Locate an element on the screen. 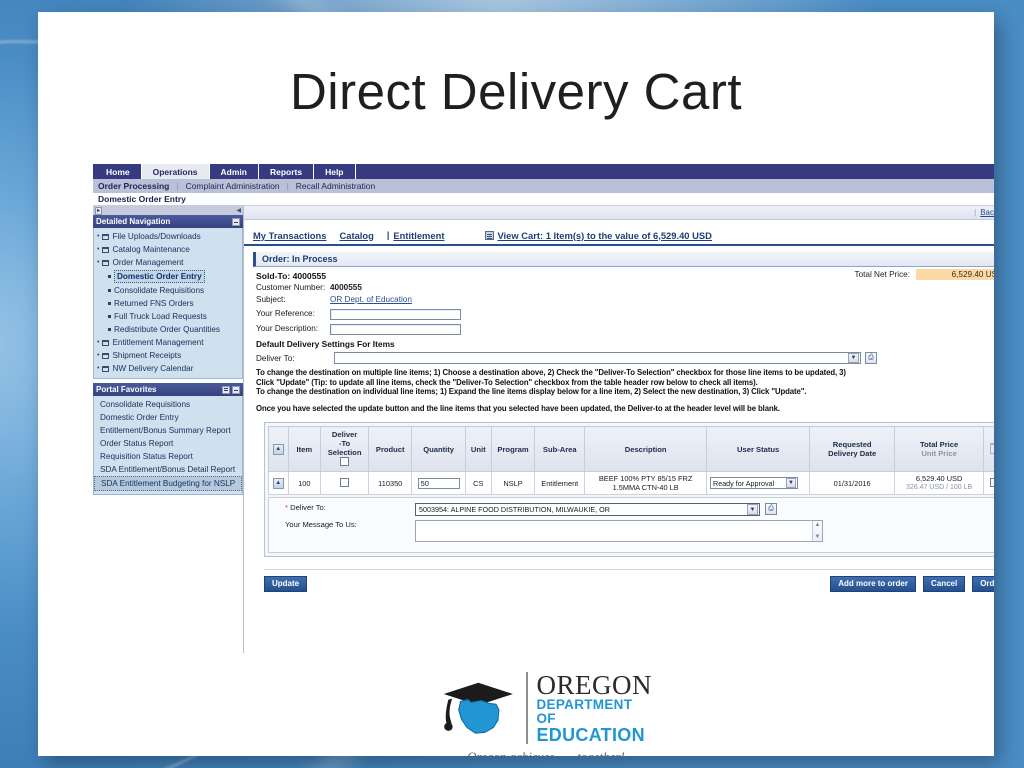  deliver-to-select: ▼ is located at coordinates (597, 358).